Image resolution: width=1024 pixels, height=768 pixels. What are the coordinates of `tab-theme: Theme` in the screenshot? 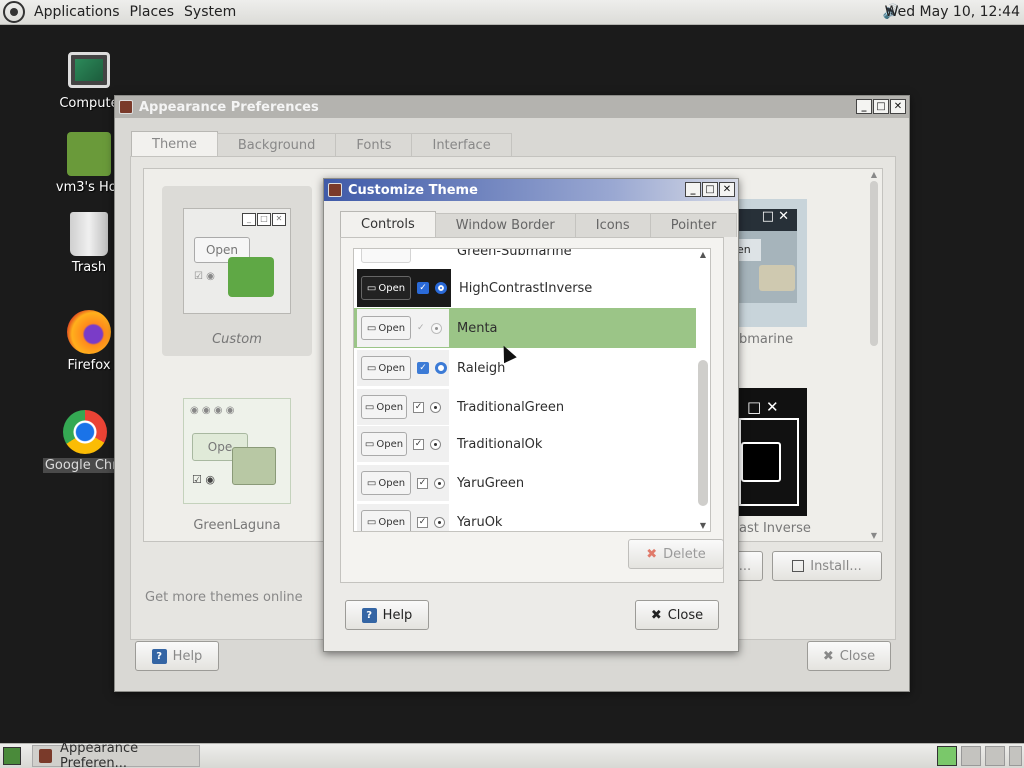 It's located at (174, 144).